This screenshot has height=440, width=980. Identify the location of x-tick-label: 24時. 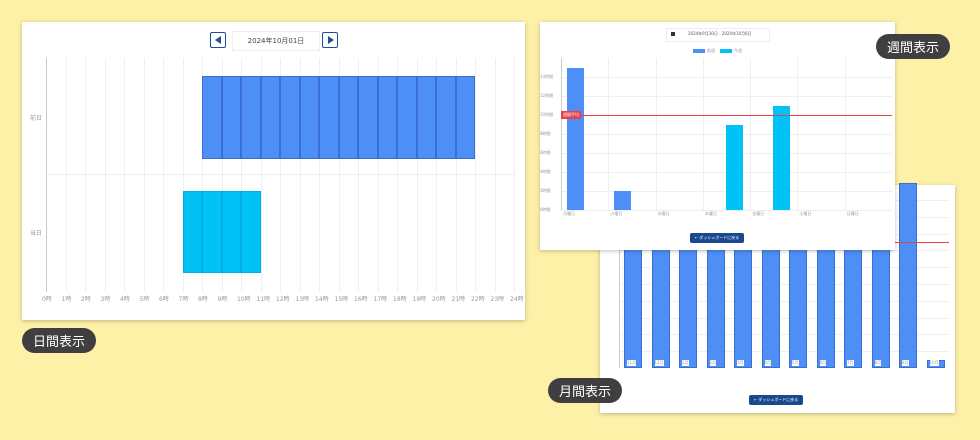
(517, 299).